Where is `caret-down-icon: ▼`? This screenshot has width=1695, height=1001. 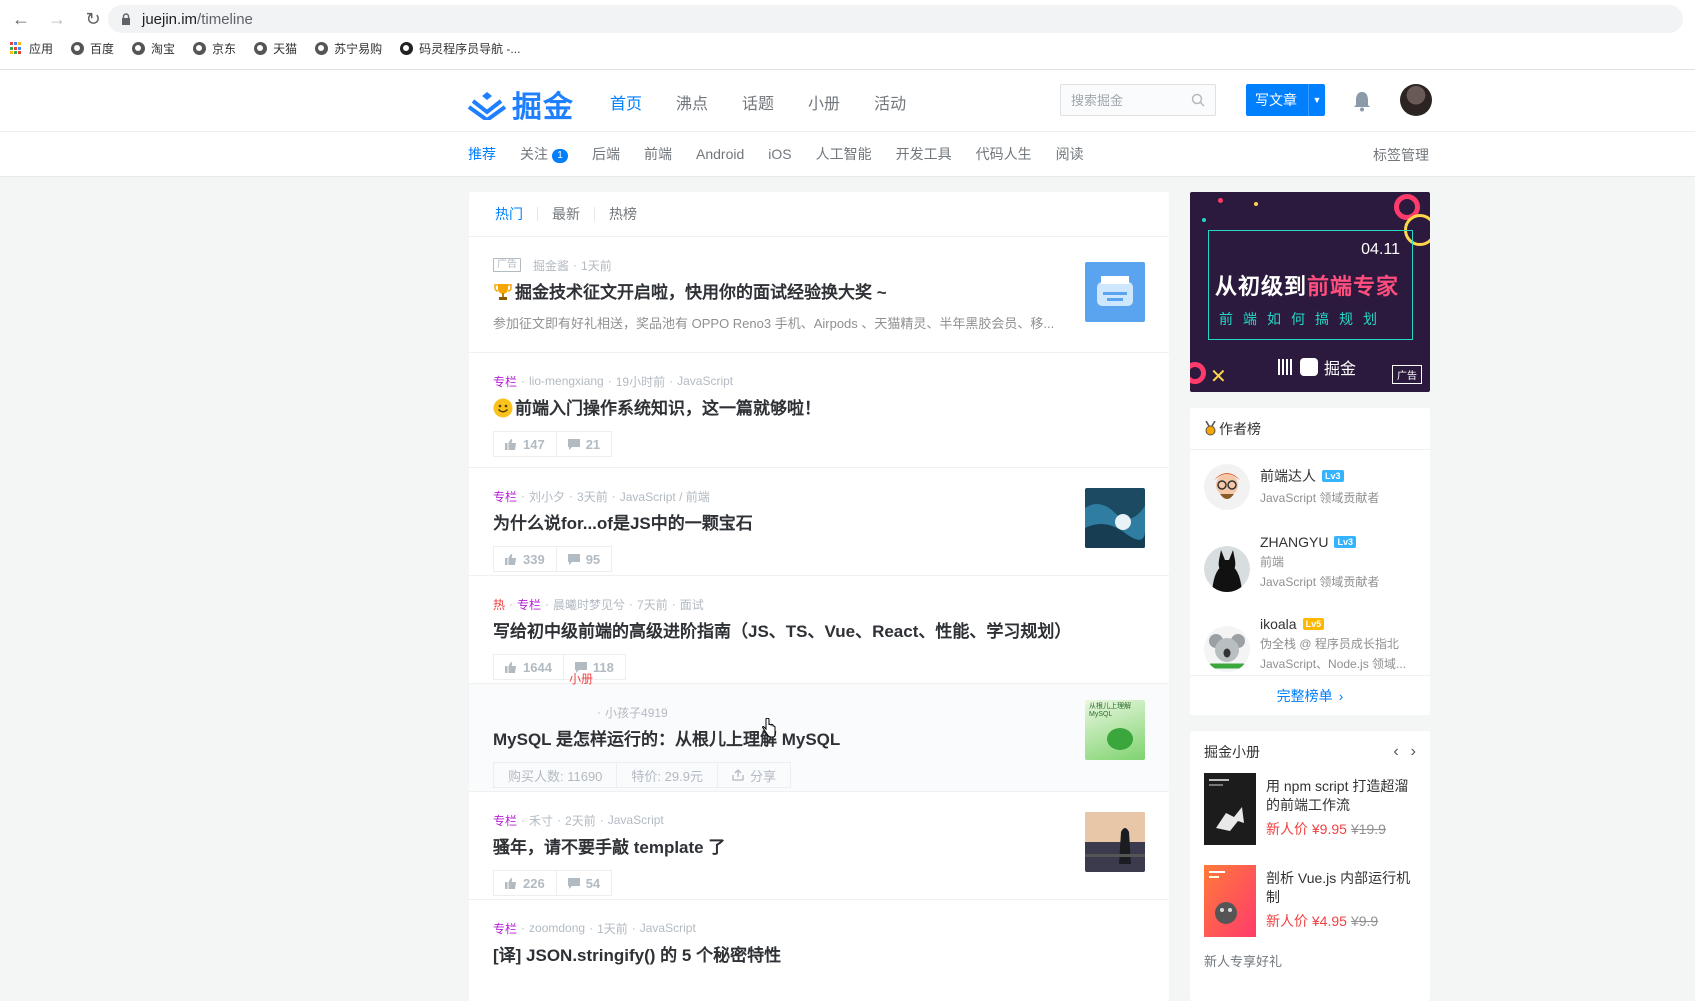
caret-down-icon: ▼ is located at coordinates (1316, 100).